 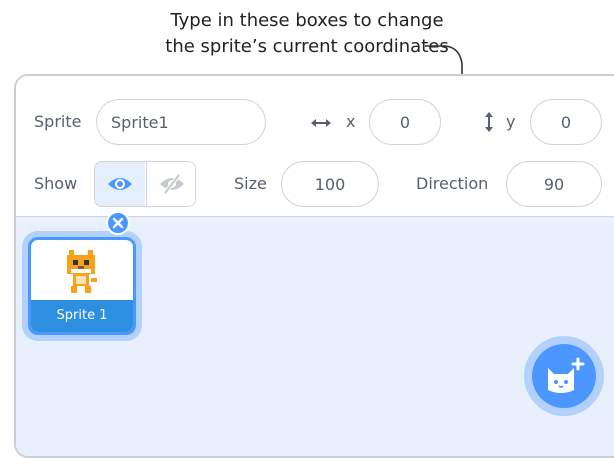 I want to click on x-label: x, so click(x=351, y=121).